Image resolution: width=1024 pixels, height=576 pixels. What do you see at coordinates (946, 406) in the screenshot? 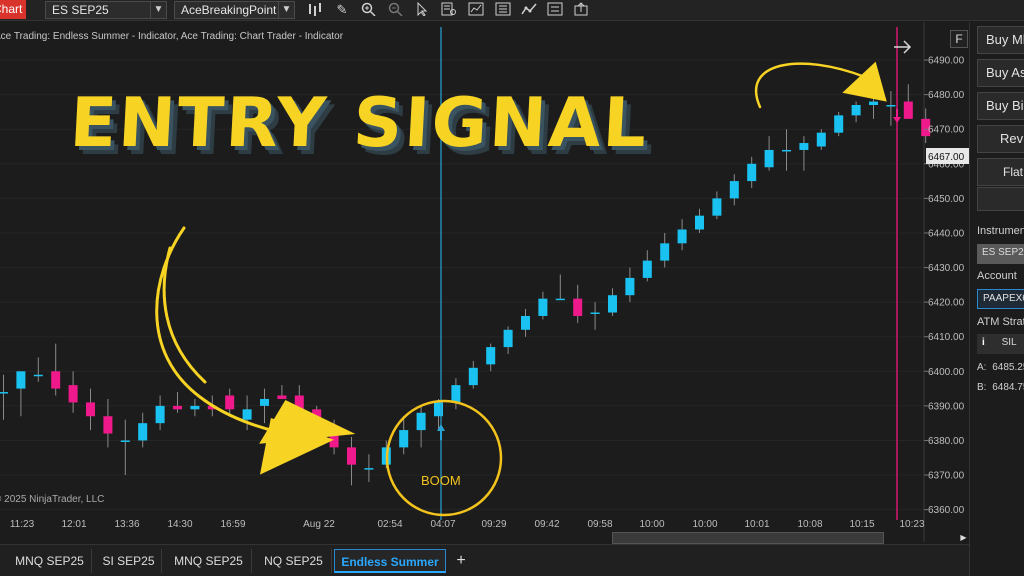
I see `y-tick-label: 6390.00` at bounding box center [946, 406].